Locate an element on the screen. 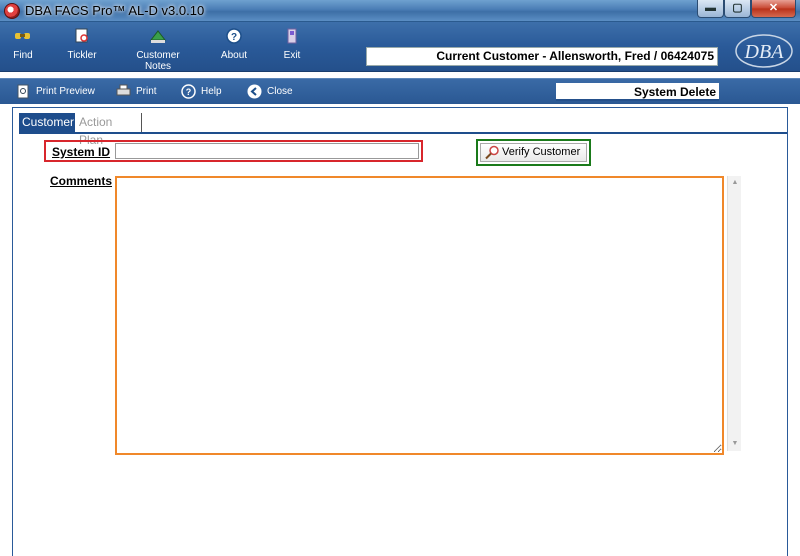 The image size is (800, 556). tab-action-plan: Action Plan is located at coordinates (109, 130).